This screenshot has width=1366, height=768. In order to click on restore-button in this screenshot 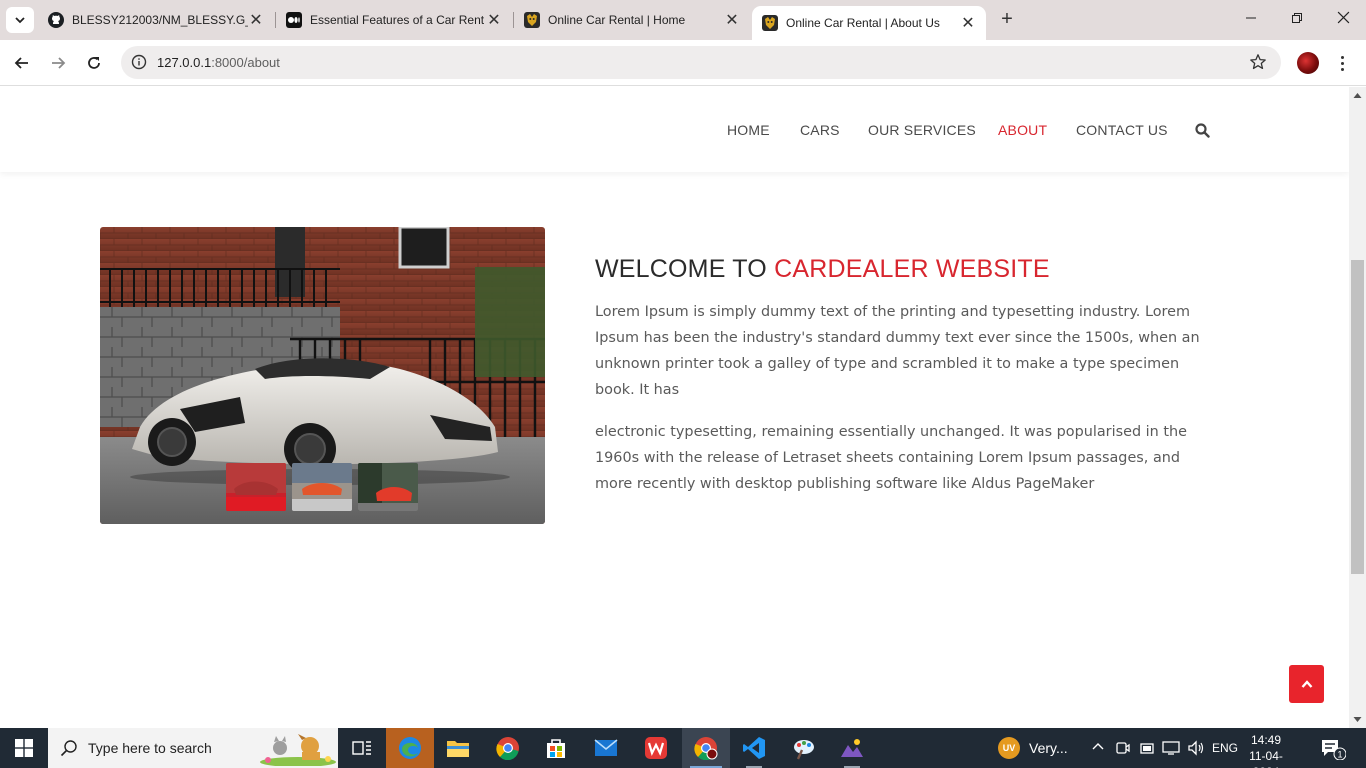, I will do `click(1297, 20)`.